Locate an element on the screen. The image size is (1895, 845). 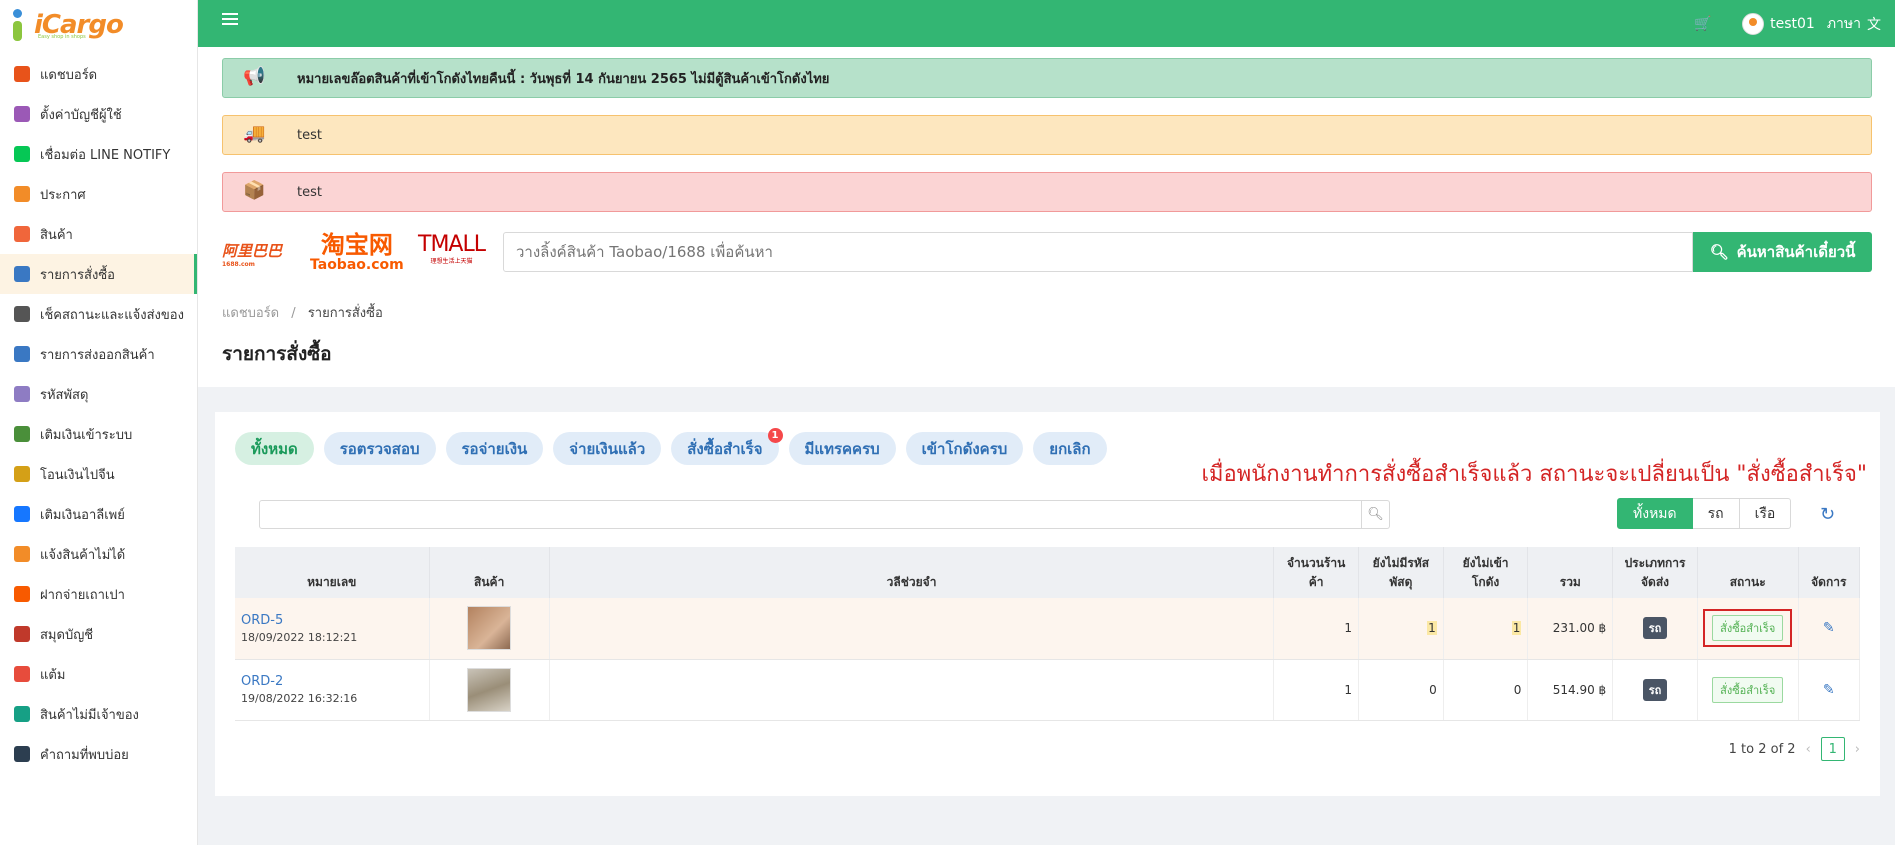
not-received-icon is located at coordinates (22, 554).